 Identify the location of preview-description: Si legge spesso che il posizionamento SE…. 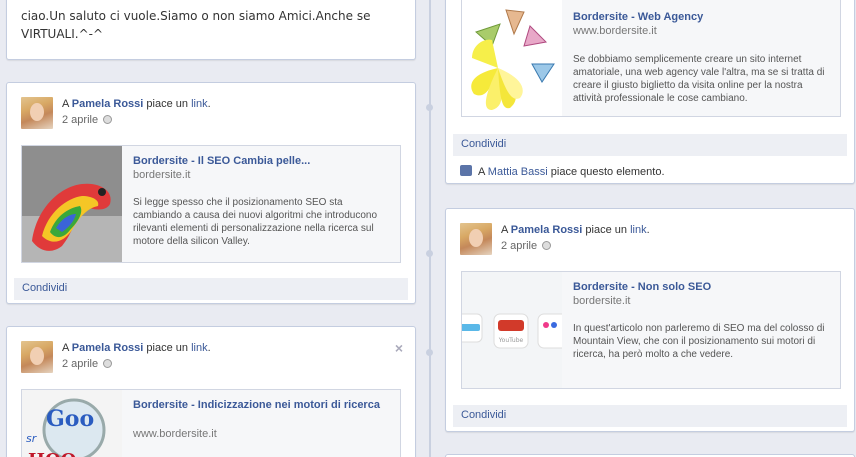
(255, 222).